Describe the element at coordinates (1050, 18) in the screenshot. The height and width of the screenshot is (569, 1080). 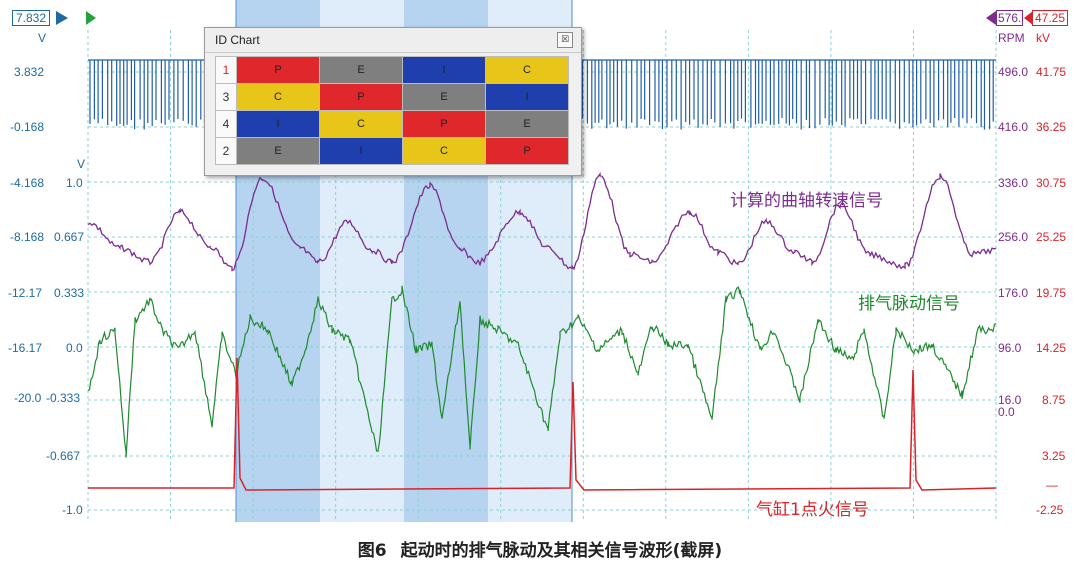
I see `kv-scale-badge: 47.25` at that location.